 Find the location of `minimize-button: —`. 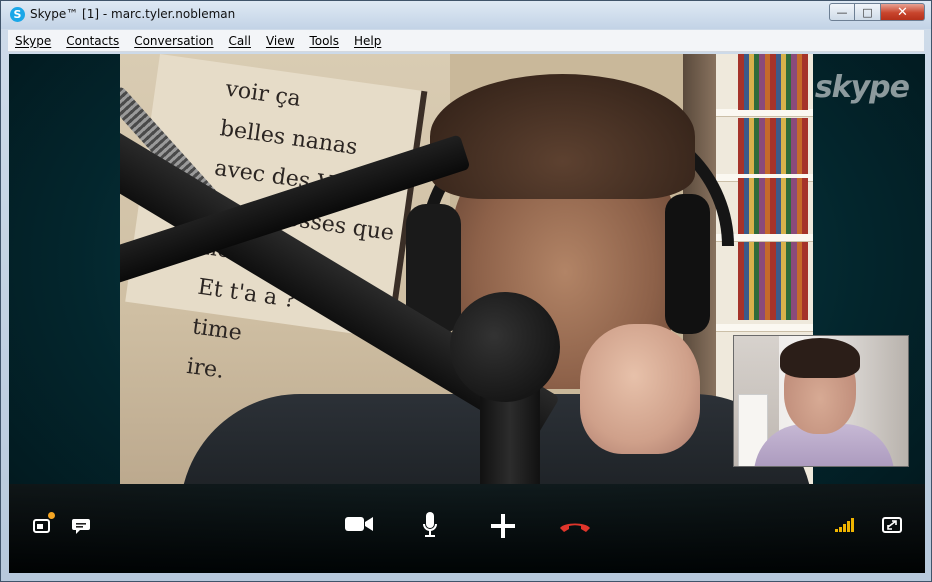

minimize-button: — is located at coordinates (842, 12).